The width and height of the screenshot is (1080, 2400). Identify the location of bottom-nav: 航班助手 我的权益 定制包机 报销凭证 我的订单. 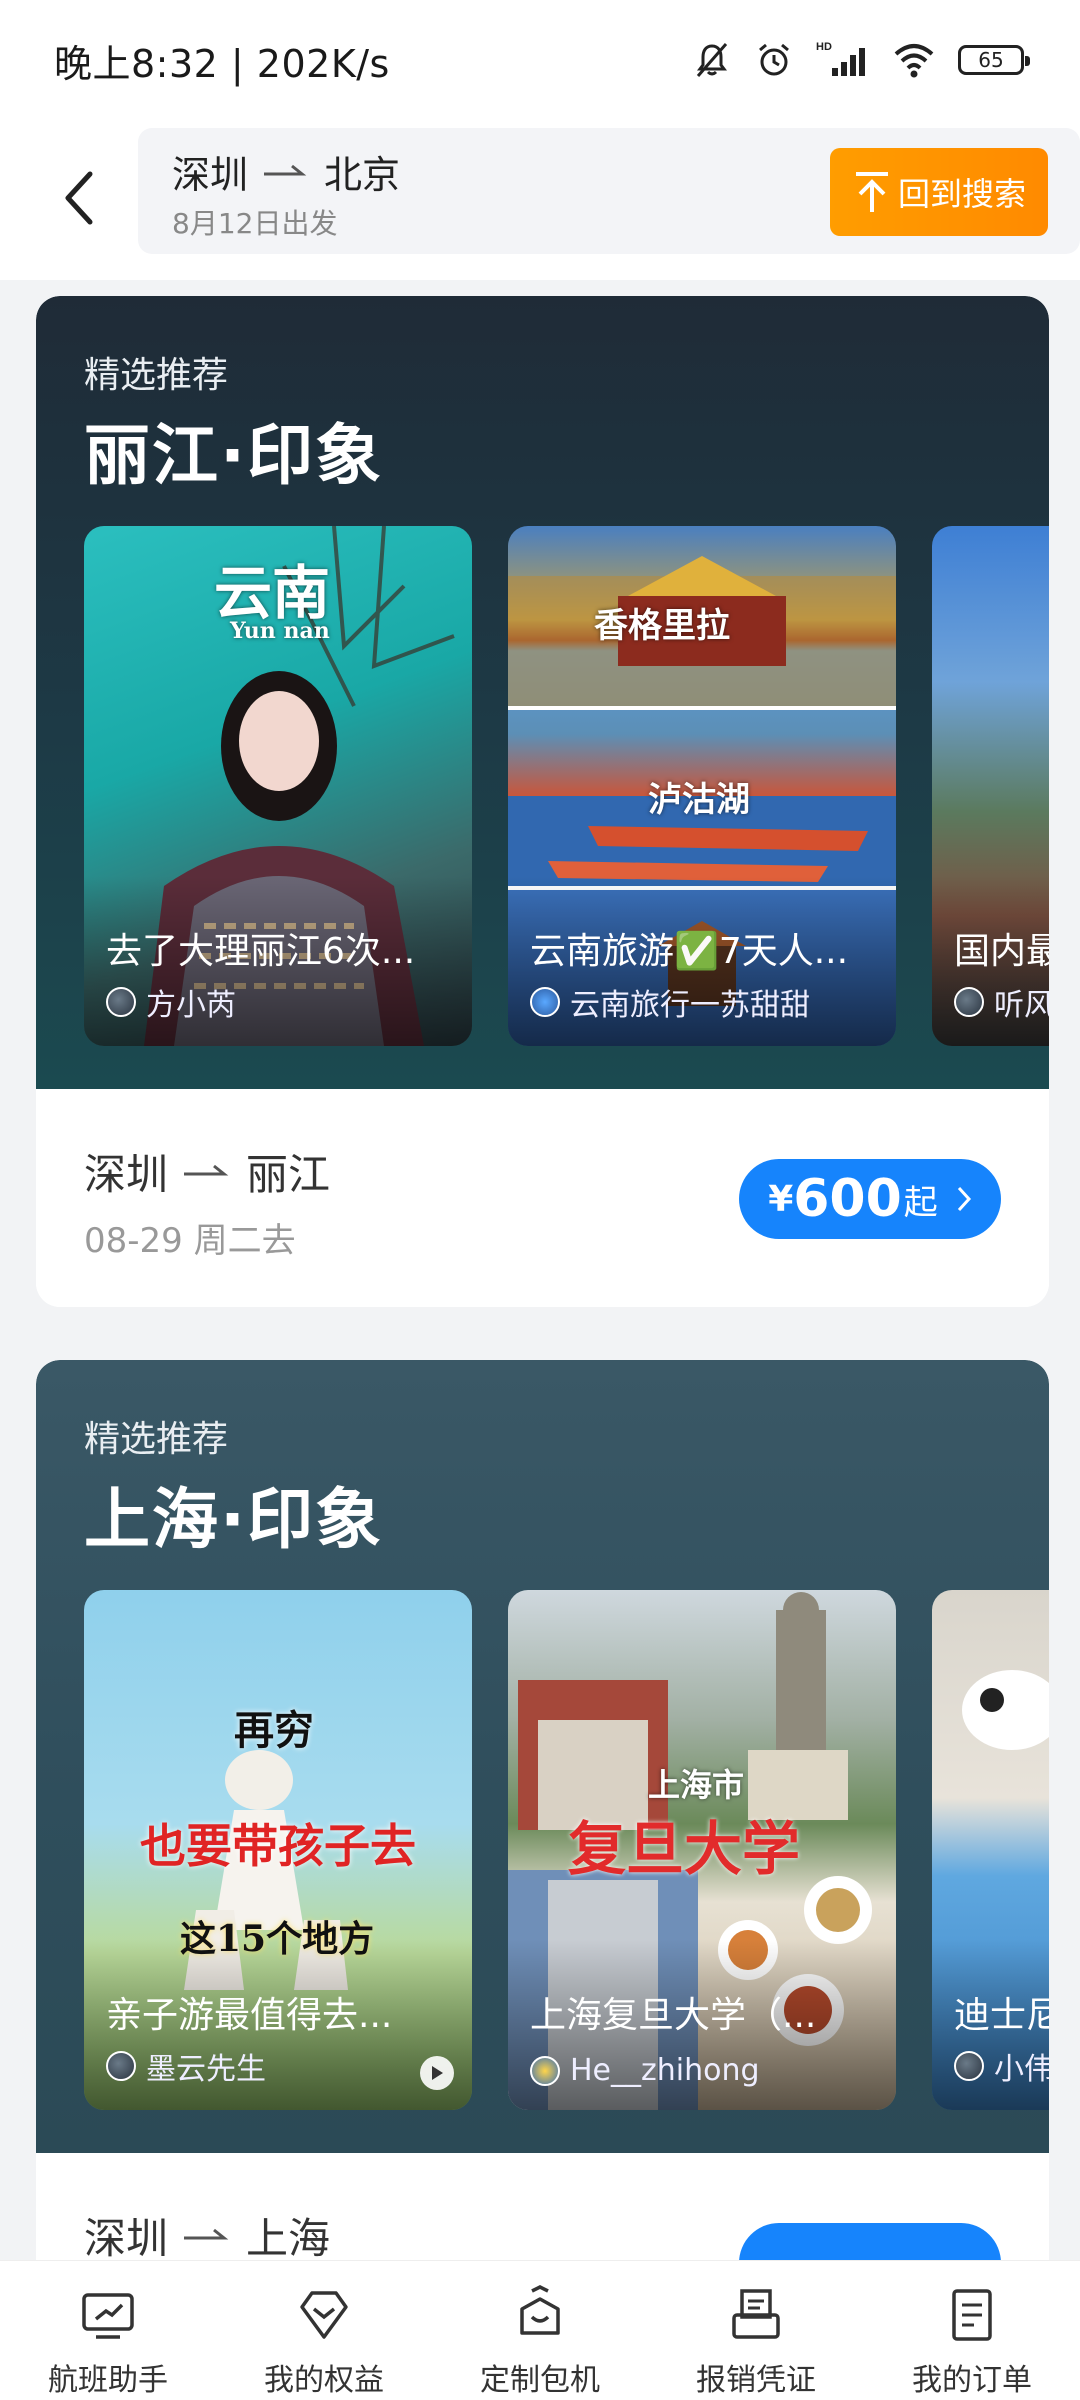
(540, 2330).